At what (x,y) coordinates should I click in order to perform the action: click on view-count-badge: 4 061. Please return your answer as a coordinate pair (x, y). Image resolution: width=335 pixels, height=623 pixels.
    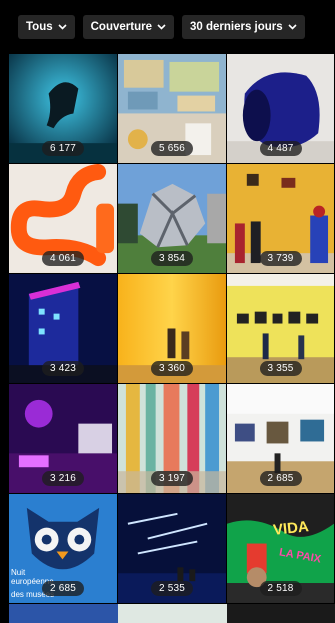
    Looking at the image, I should click on (63, 258).